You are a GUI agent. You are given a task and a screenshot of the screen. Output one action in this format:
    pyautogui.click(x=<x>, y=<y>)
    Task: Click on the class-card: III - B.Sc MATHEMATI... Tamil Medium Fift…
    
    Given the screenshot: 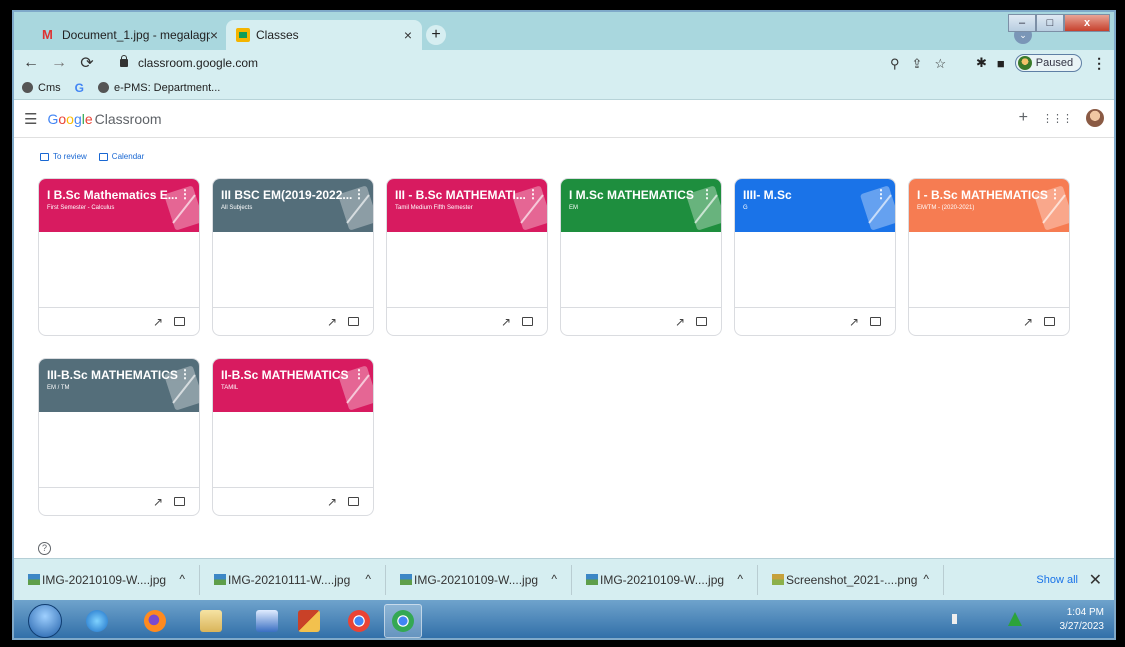 What is the action you would take?
    pyautogui.click(x=467, y=257)
    